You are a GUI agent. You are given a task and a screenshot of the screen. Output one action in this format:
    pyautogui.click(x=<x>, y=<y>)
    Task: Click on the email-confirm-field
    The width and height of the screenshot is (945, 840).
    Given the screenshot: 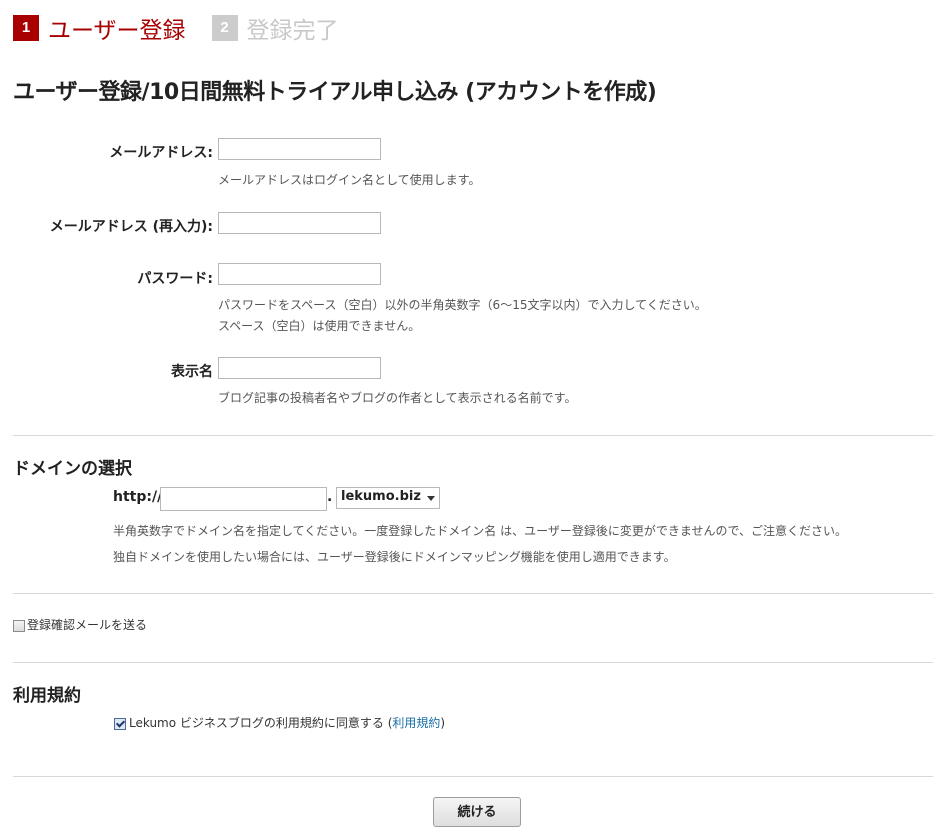 What is the action you would take?
    pyautogui.click(x=299, y=223)
    